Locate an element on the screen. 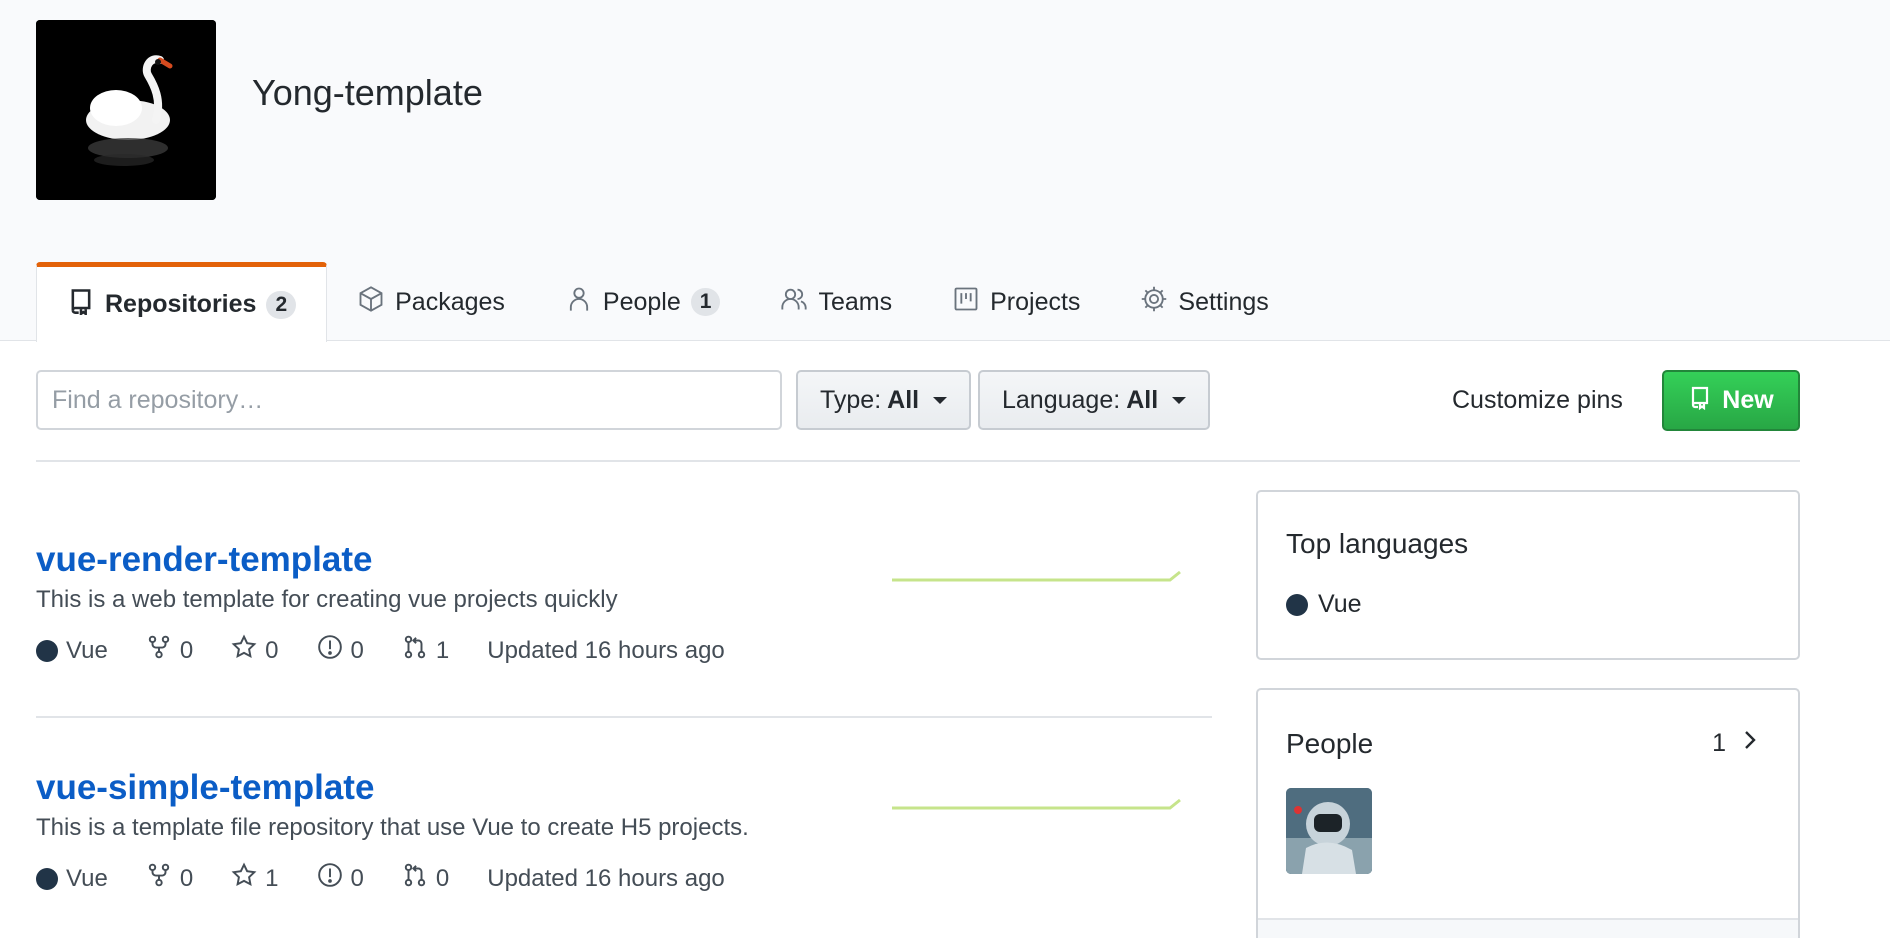  org-name: Yong-template is located at coordinates (367, 92).